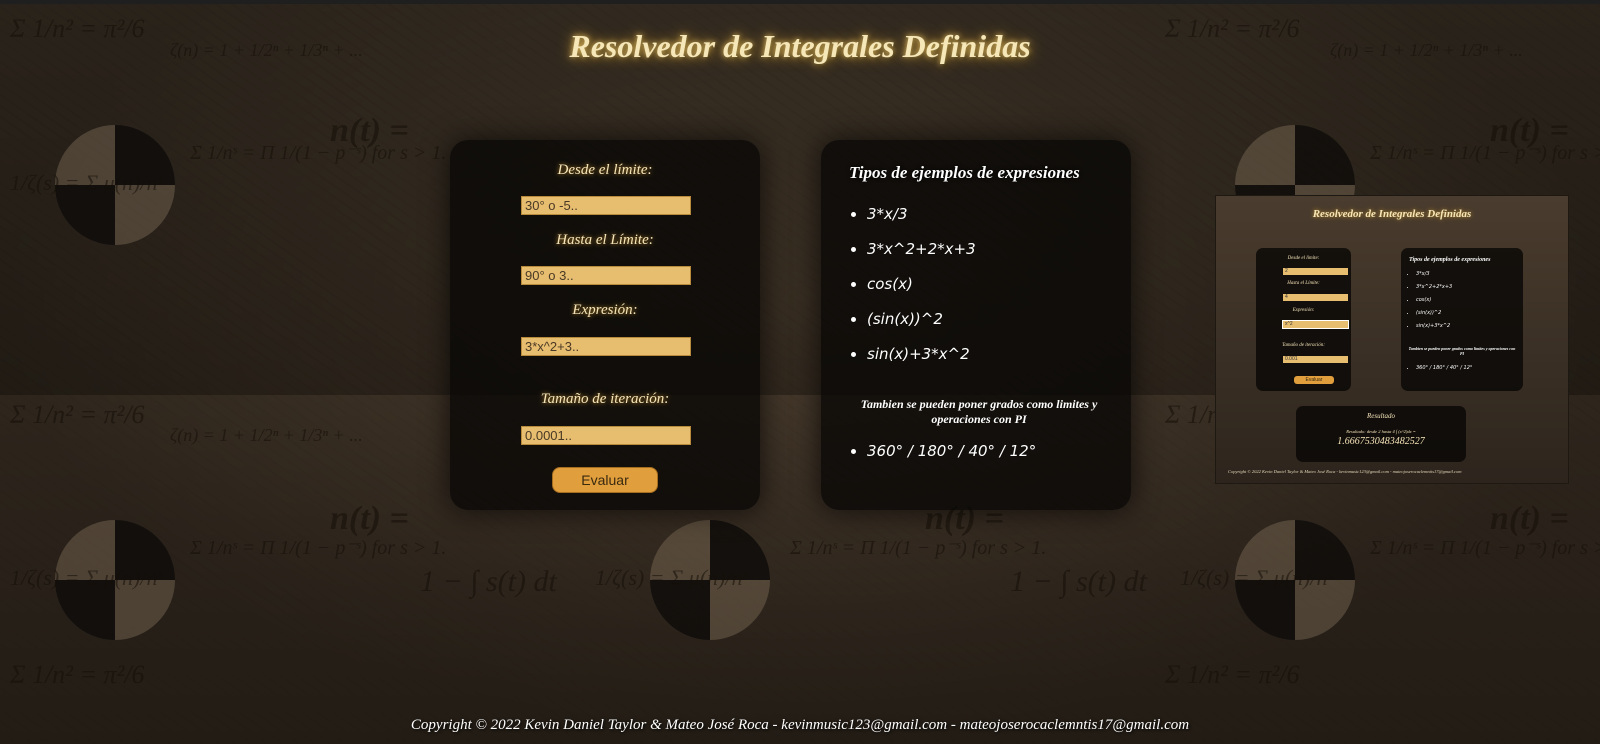  What do you see at coordinates (1303, 283) in the screenshot?
I see `preview-to-label: Hasta el Límite:` at bounding box center [1303, 283].